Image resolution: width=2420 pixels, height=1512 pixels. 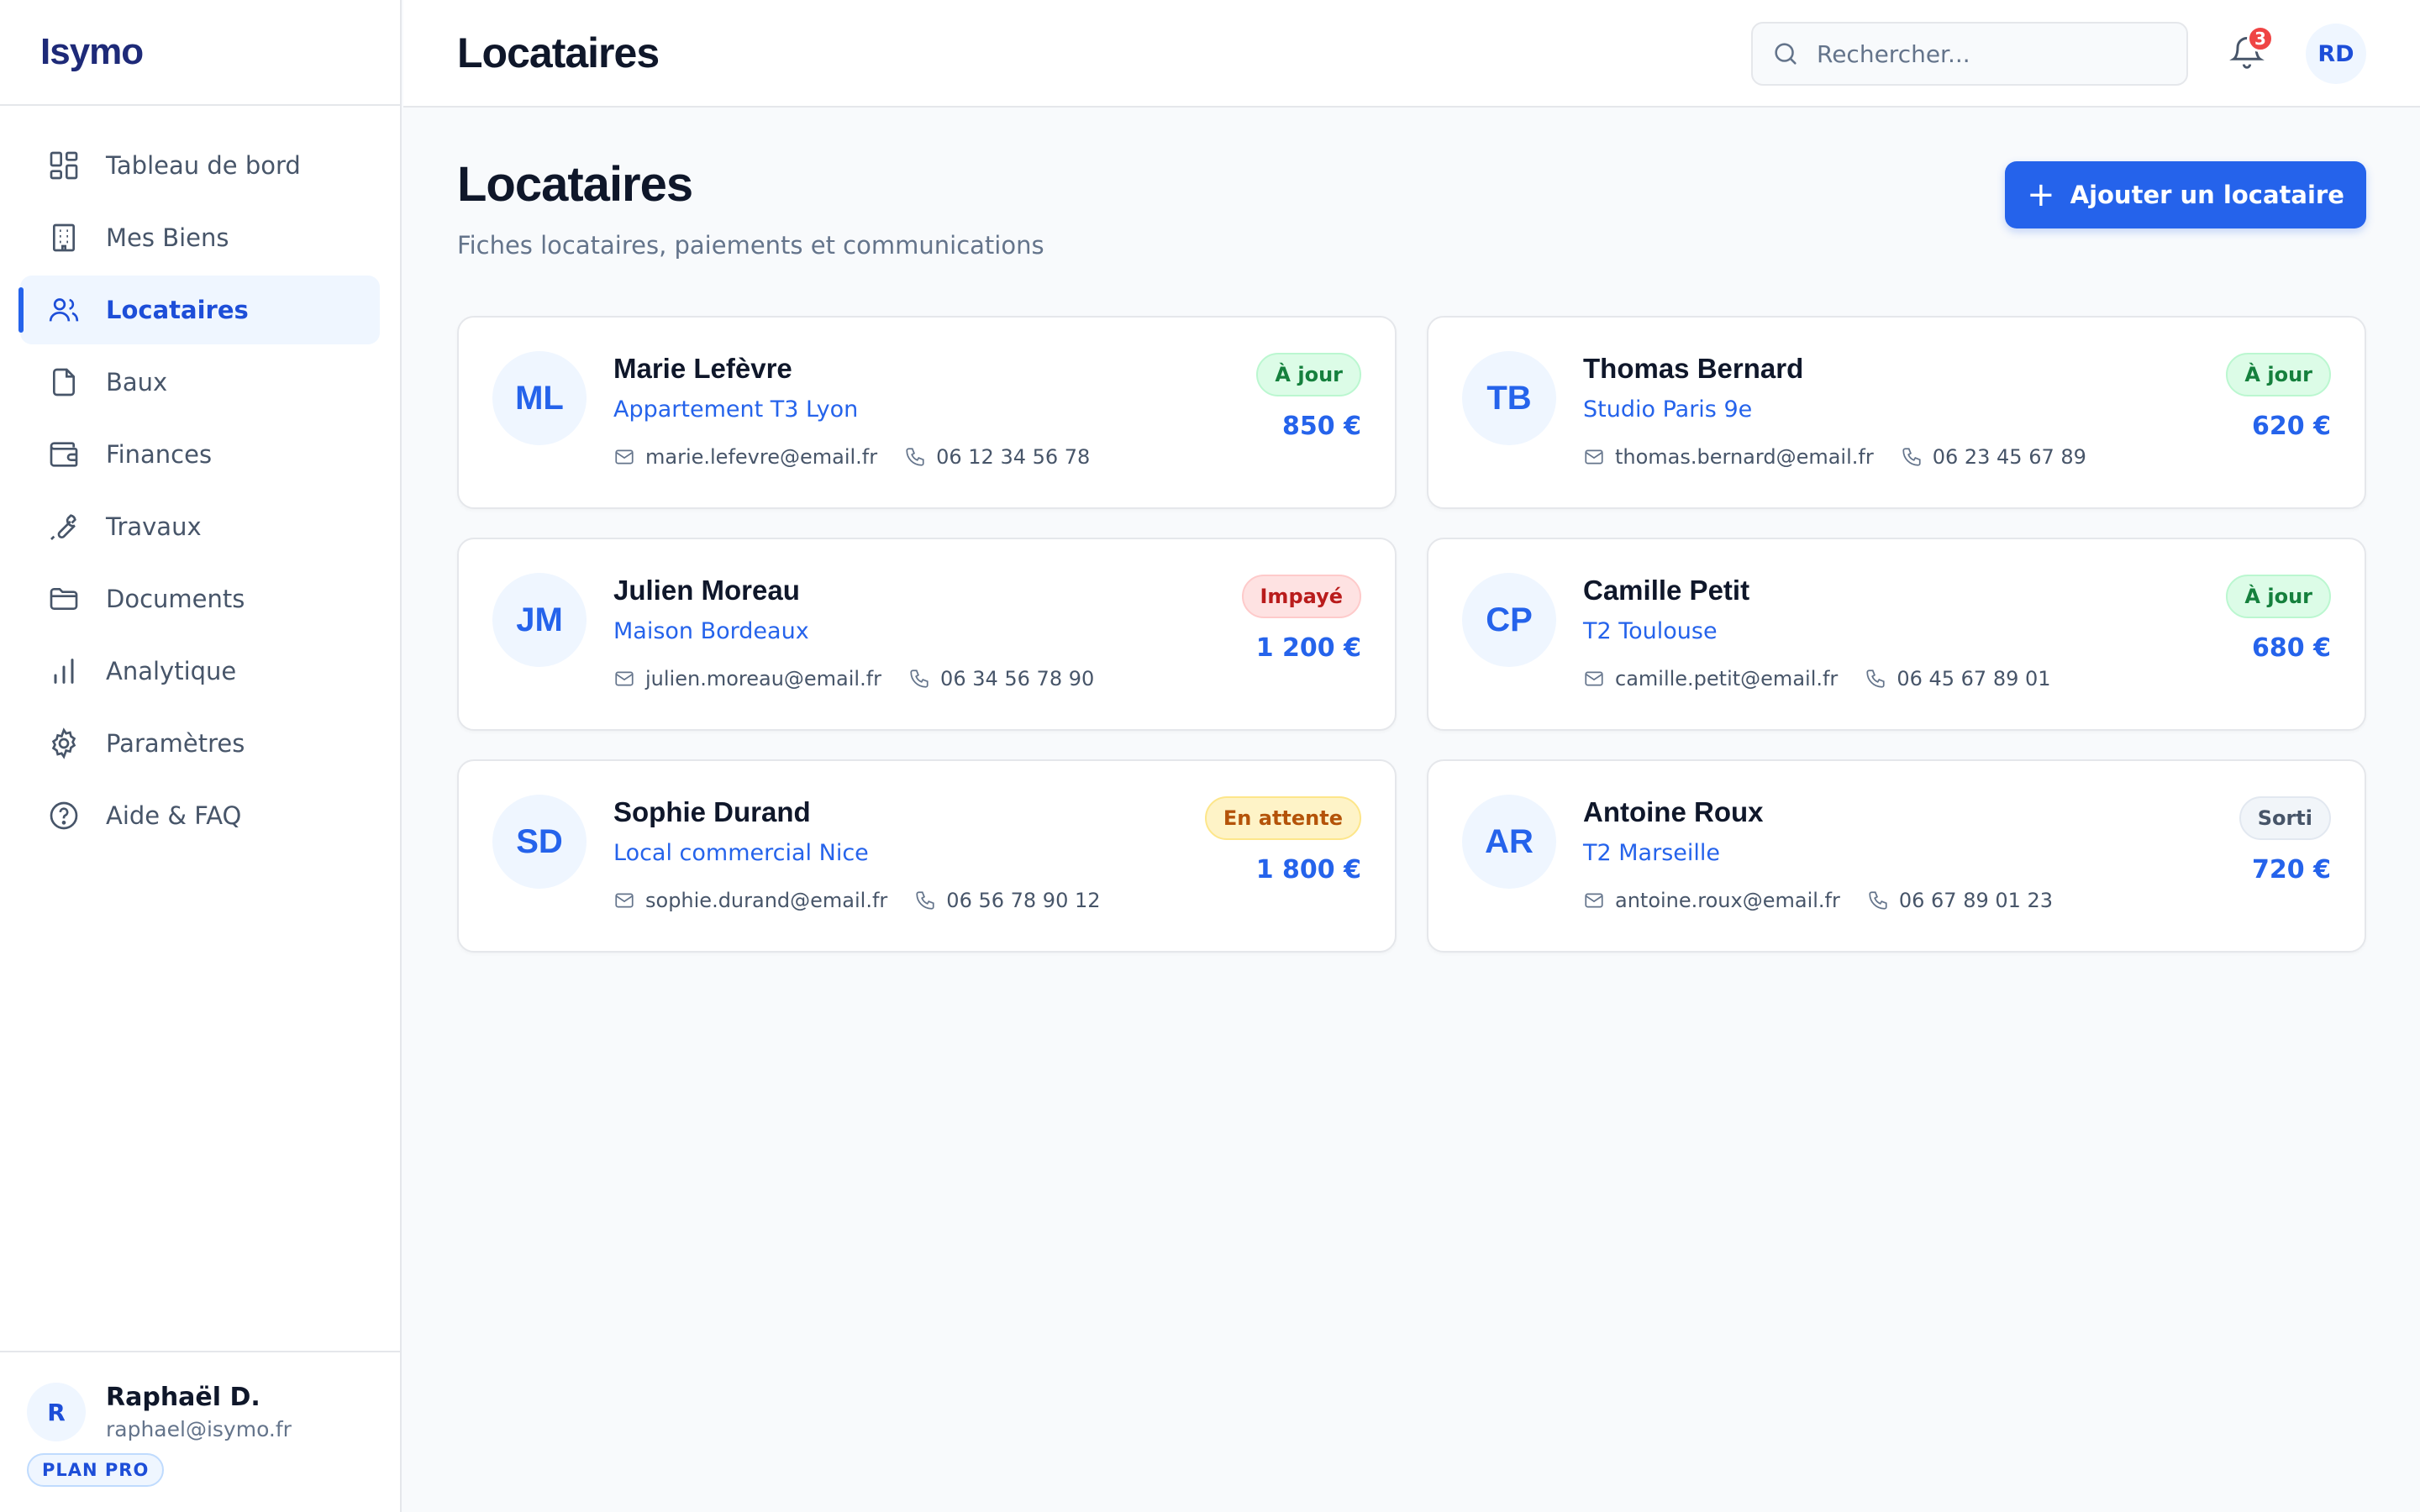 I want to click on help-icon, so click(x=64, y=815).